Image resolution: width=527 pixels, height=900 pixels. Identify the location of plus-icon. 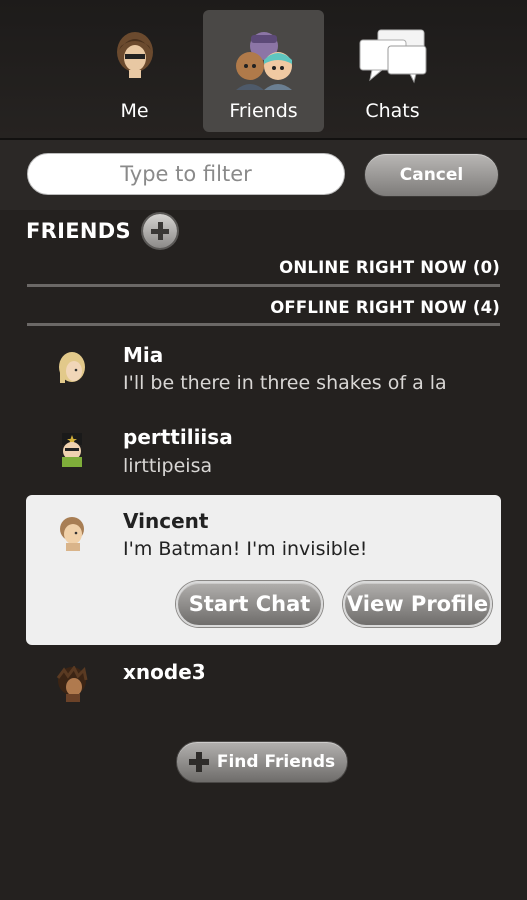
(198, 762).